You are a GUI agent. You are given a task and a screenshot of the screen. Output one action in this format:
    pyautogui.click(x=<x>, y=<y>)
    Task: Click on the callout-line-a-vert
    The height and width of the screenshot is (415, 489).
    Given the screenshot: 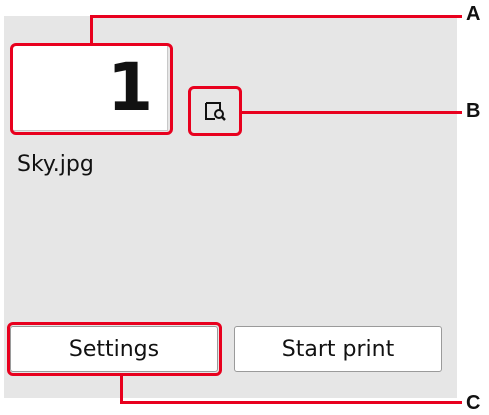 What is the action you would take?
    pyautogui.click(x=91, y=30)
    